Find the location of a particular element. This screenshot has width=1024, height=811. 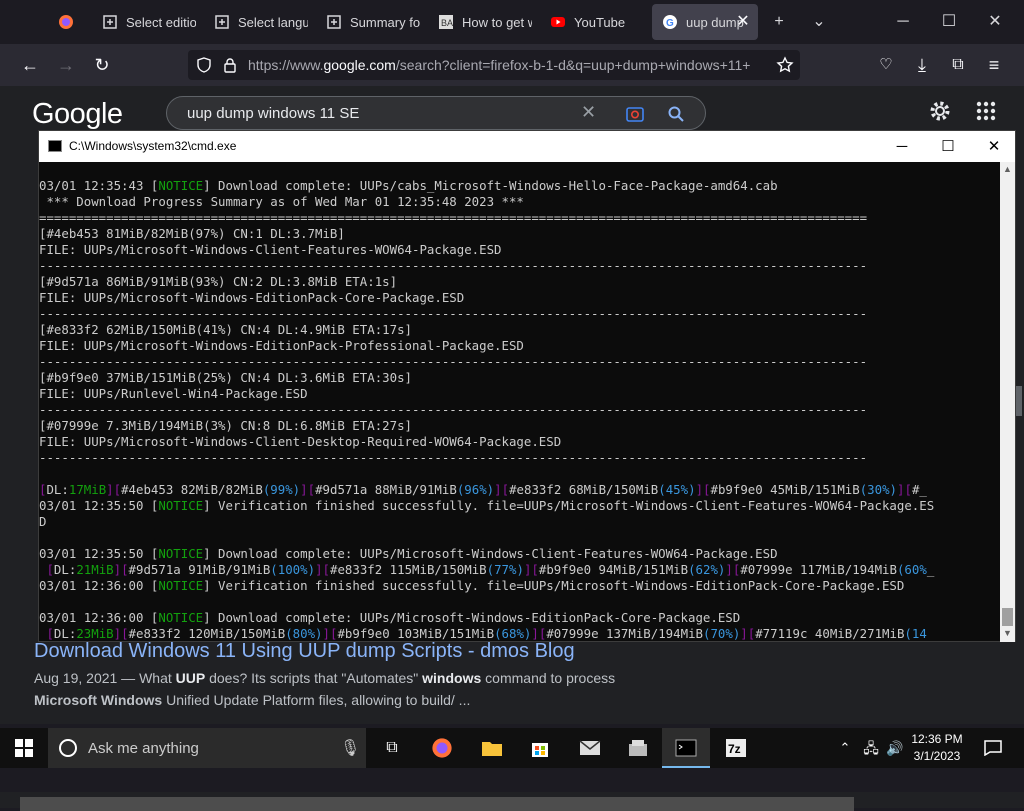

downloads-icon: ⤓ is located at coordinates (922, 65).